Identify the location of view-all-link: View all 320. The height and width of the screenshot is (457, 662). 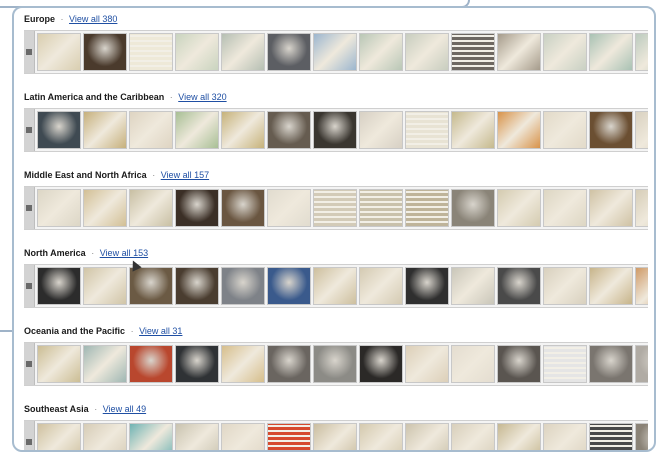
(202, 97).